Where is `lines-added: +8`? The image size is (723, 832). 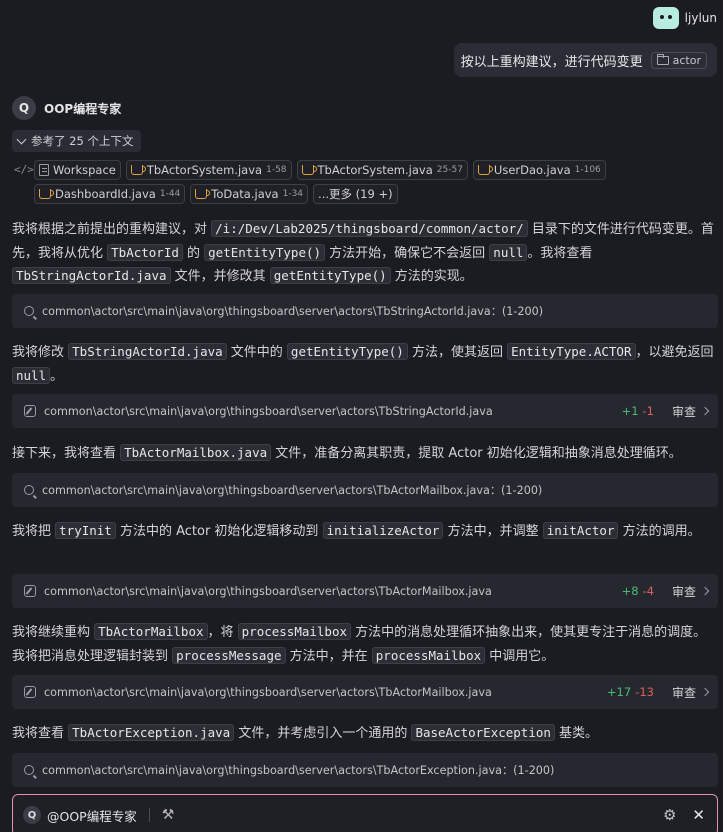 lines-added: +8 is located at coordinates (630, 591).